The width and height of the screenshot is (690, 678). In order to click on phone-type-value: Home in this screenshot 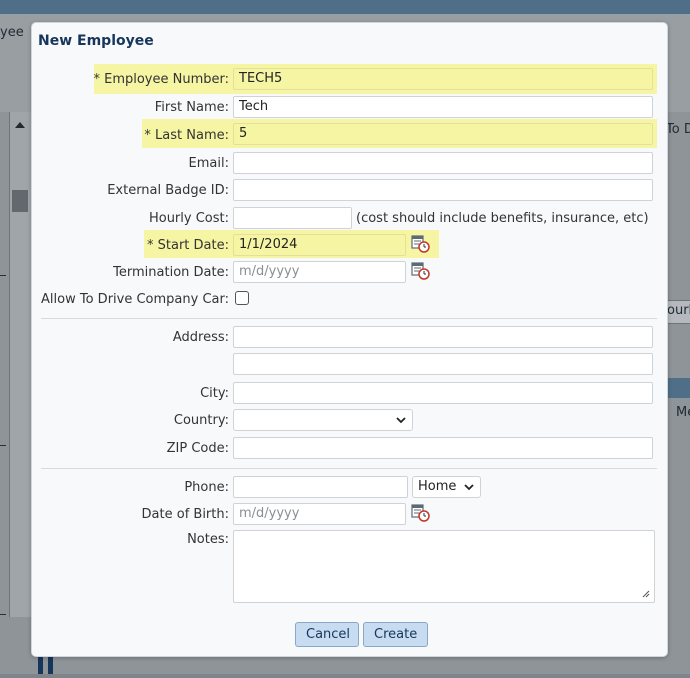, I will do `click(437, 486)`.